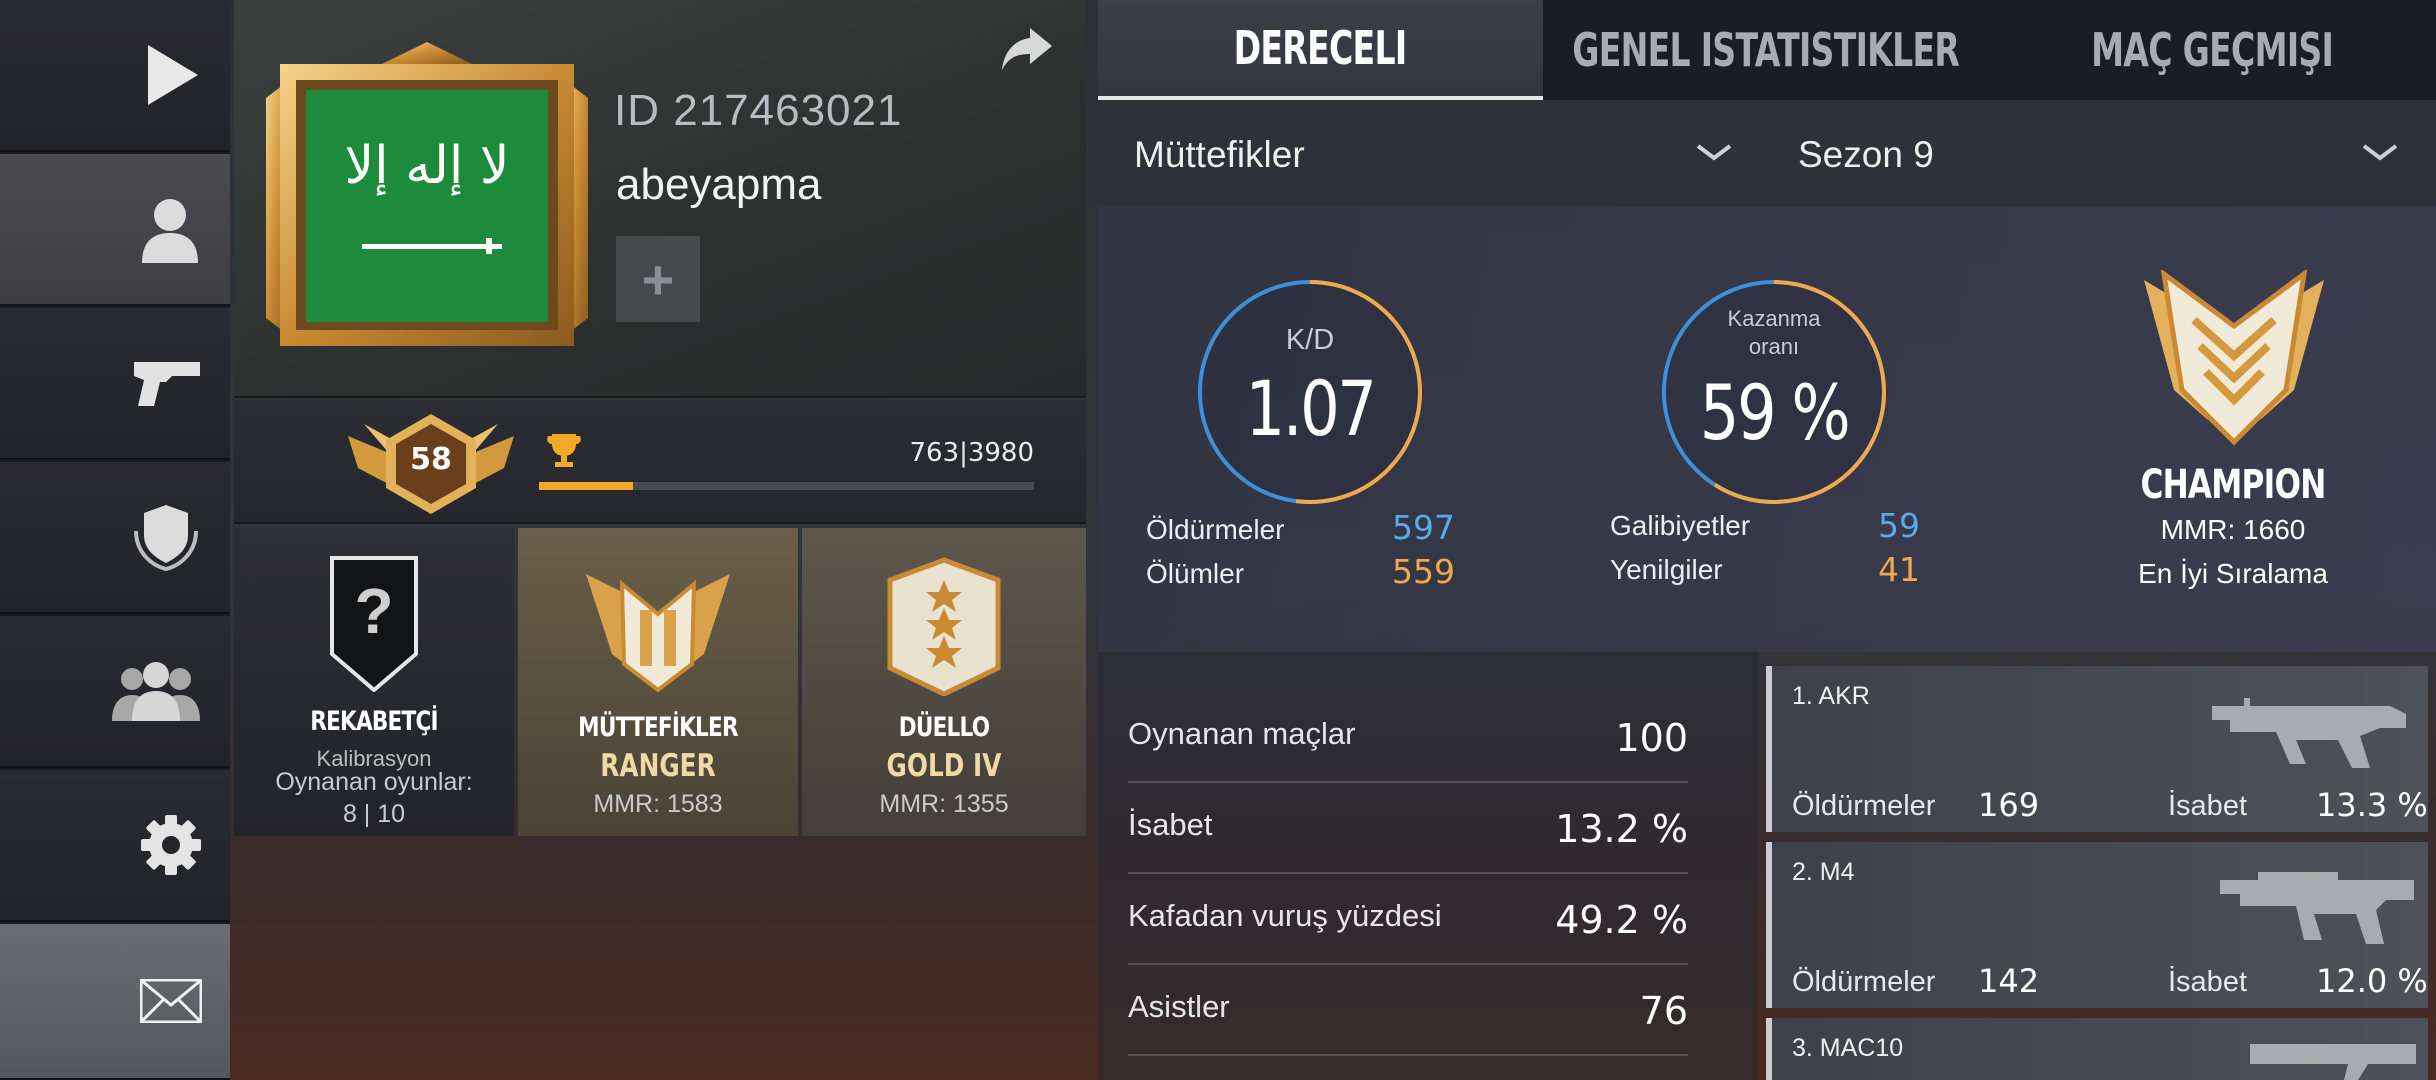 This screenshot has width=2436, height=1080. I want to click on detail-value: 13.2 %, so click(1621, 829).